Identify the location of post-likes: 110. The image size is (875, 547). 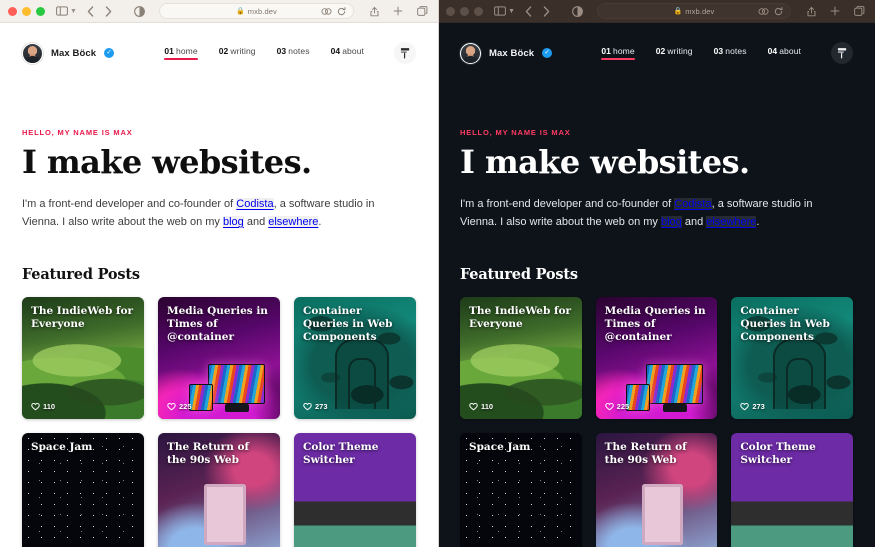
(43, 406).